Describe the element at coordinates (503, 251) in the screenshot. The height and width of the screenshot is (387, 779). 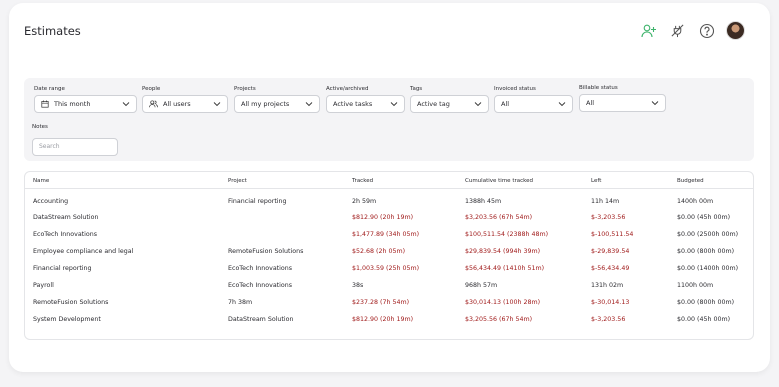
I see `cell-cumulative: $29,839.54 (994h 39m)` at that location.